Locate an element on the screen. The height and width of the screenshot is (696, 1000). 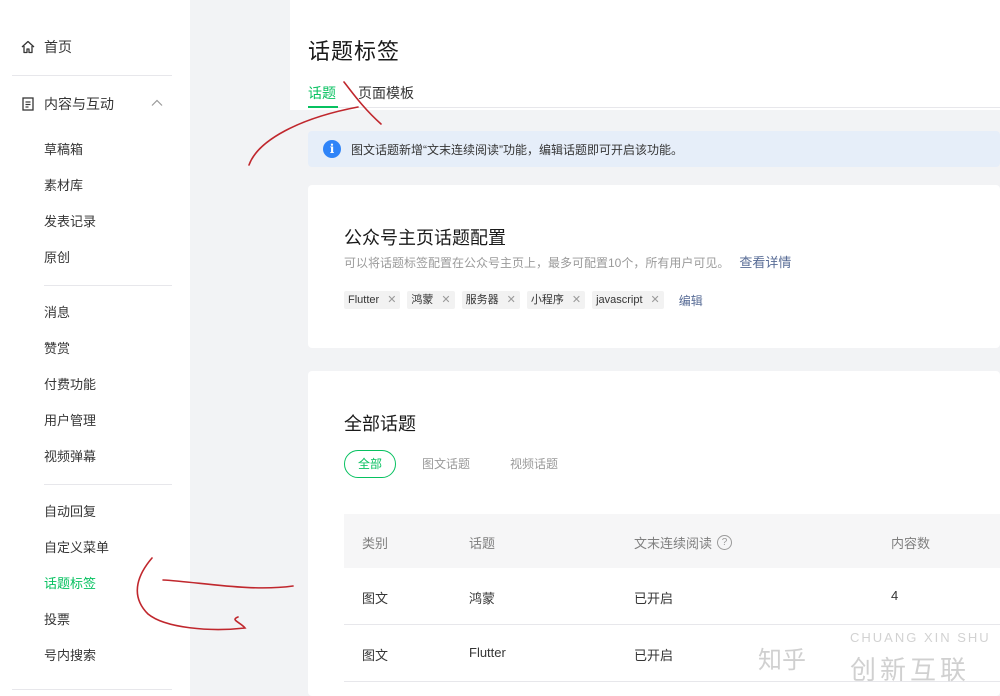
column-header-category: 类别 is located at coordinates (375, 542).